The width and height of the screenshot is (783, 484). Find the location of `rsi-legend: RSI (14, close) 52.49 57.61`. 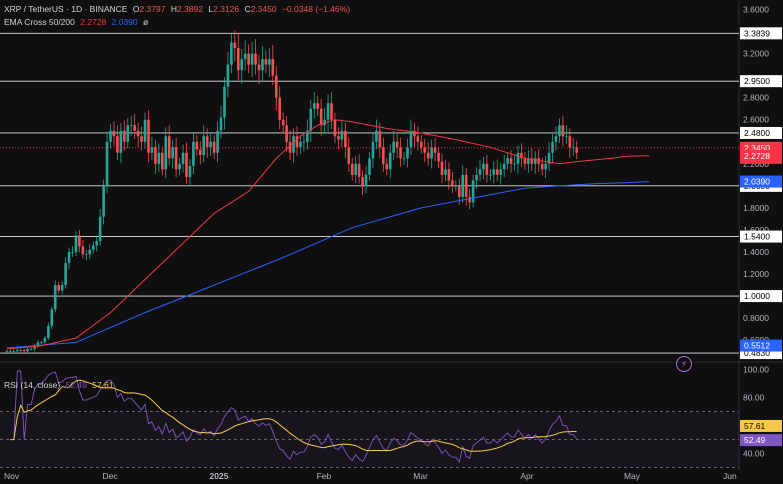

rsi-legend: RSI (14, close) 52.49 57.61 is located at coordinates (60, 385).